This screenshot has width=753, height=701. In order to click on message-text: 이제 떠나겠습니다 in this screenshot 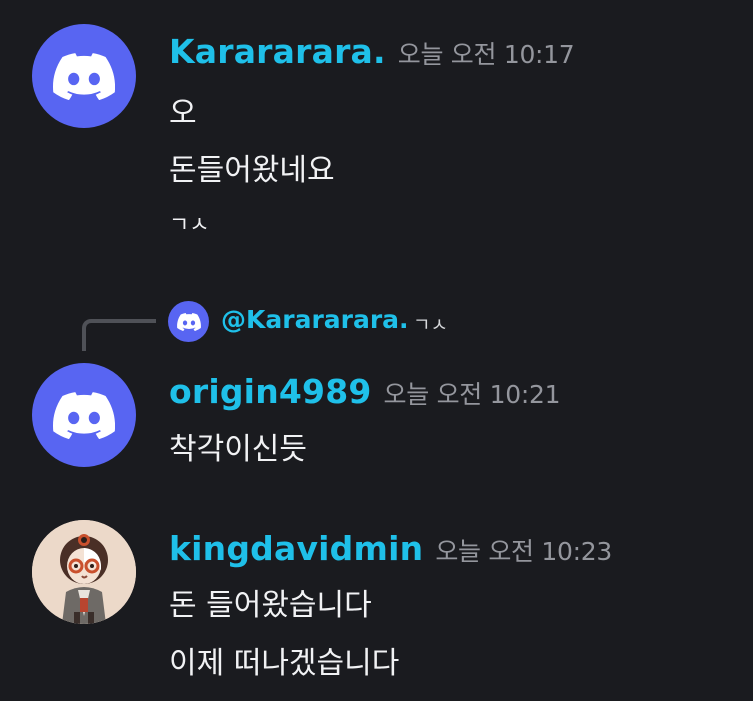, I will do `click(284, 663)`.